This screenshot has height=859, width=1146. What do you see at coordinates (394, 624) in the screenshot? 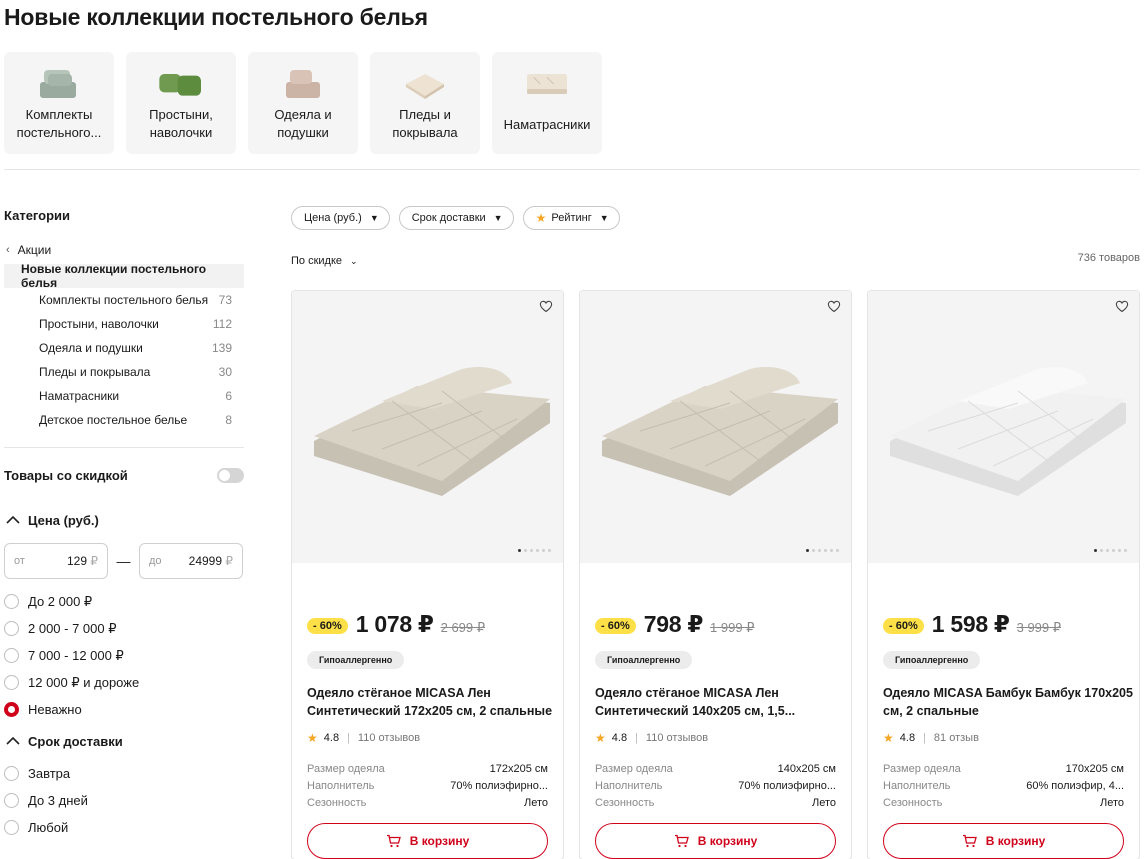
I see `current-price: 1 078 ₽` at bounding box center [394, 624].